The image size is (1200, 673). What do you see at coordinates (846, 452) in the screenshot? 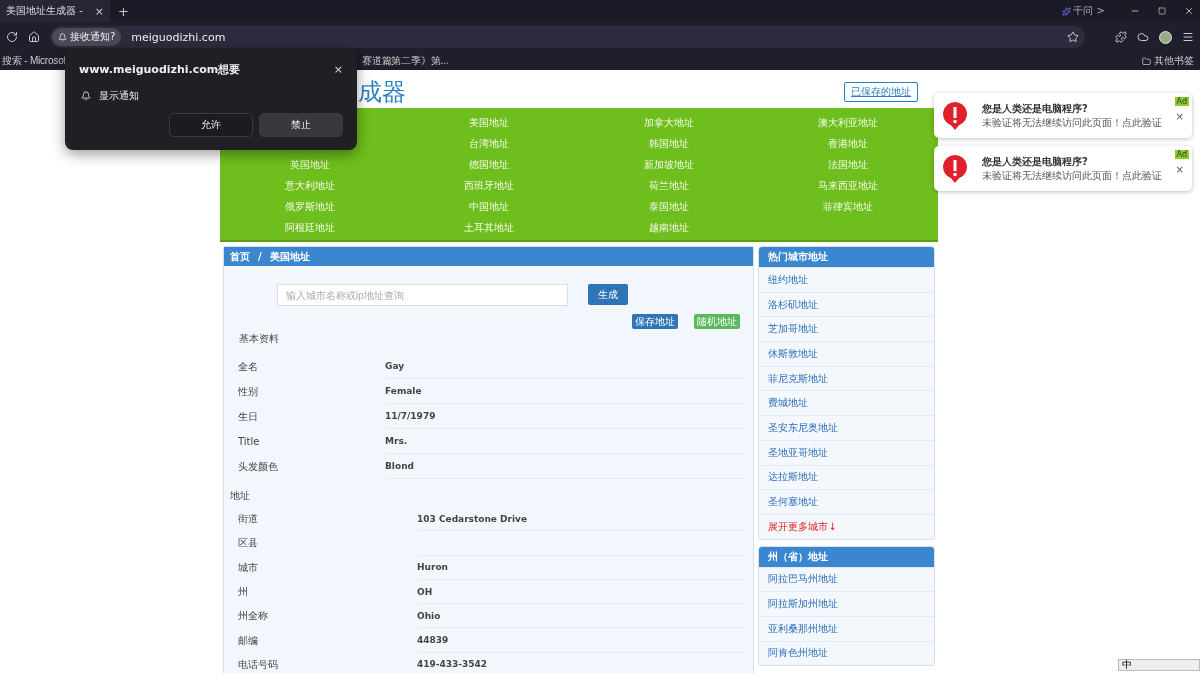
I see `city-link: 圣地亚哥地址` at bounding box center [846, 452].